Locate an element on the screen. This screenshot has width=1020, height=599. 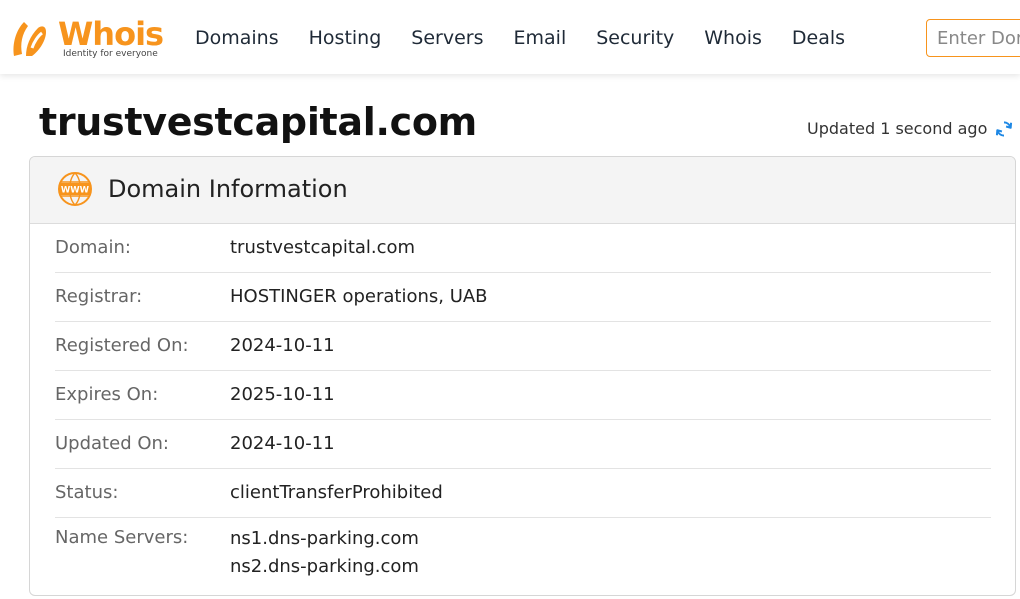
whois-logo: Whois Identity for everyone is located at coordinates (88, 38).